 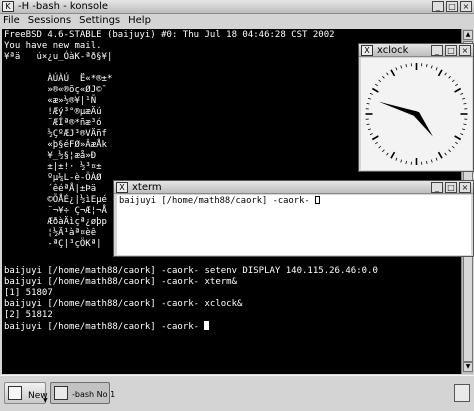 I want to click on menu-sessions: Sessions, so click(x=49, y=21).